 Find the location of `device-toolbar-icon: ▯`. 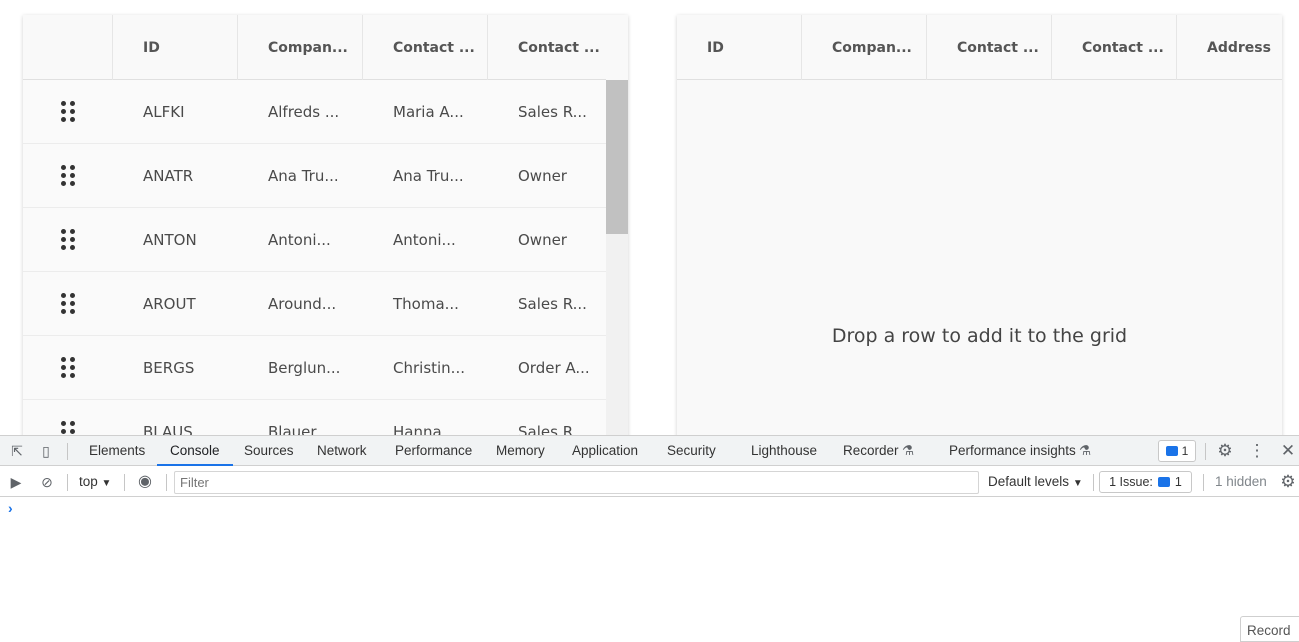

device-toolbar-icon: ▯ is located at coordinates (46, 451).